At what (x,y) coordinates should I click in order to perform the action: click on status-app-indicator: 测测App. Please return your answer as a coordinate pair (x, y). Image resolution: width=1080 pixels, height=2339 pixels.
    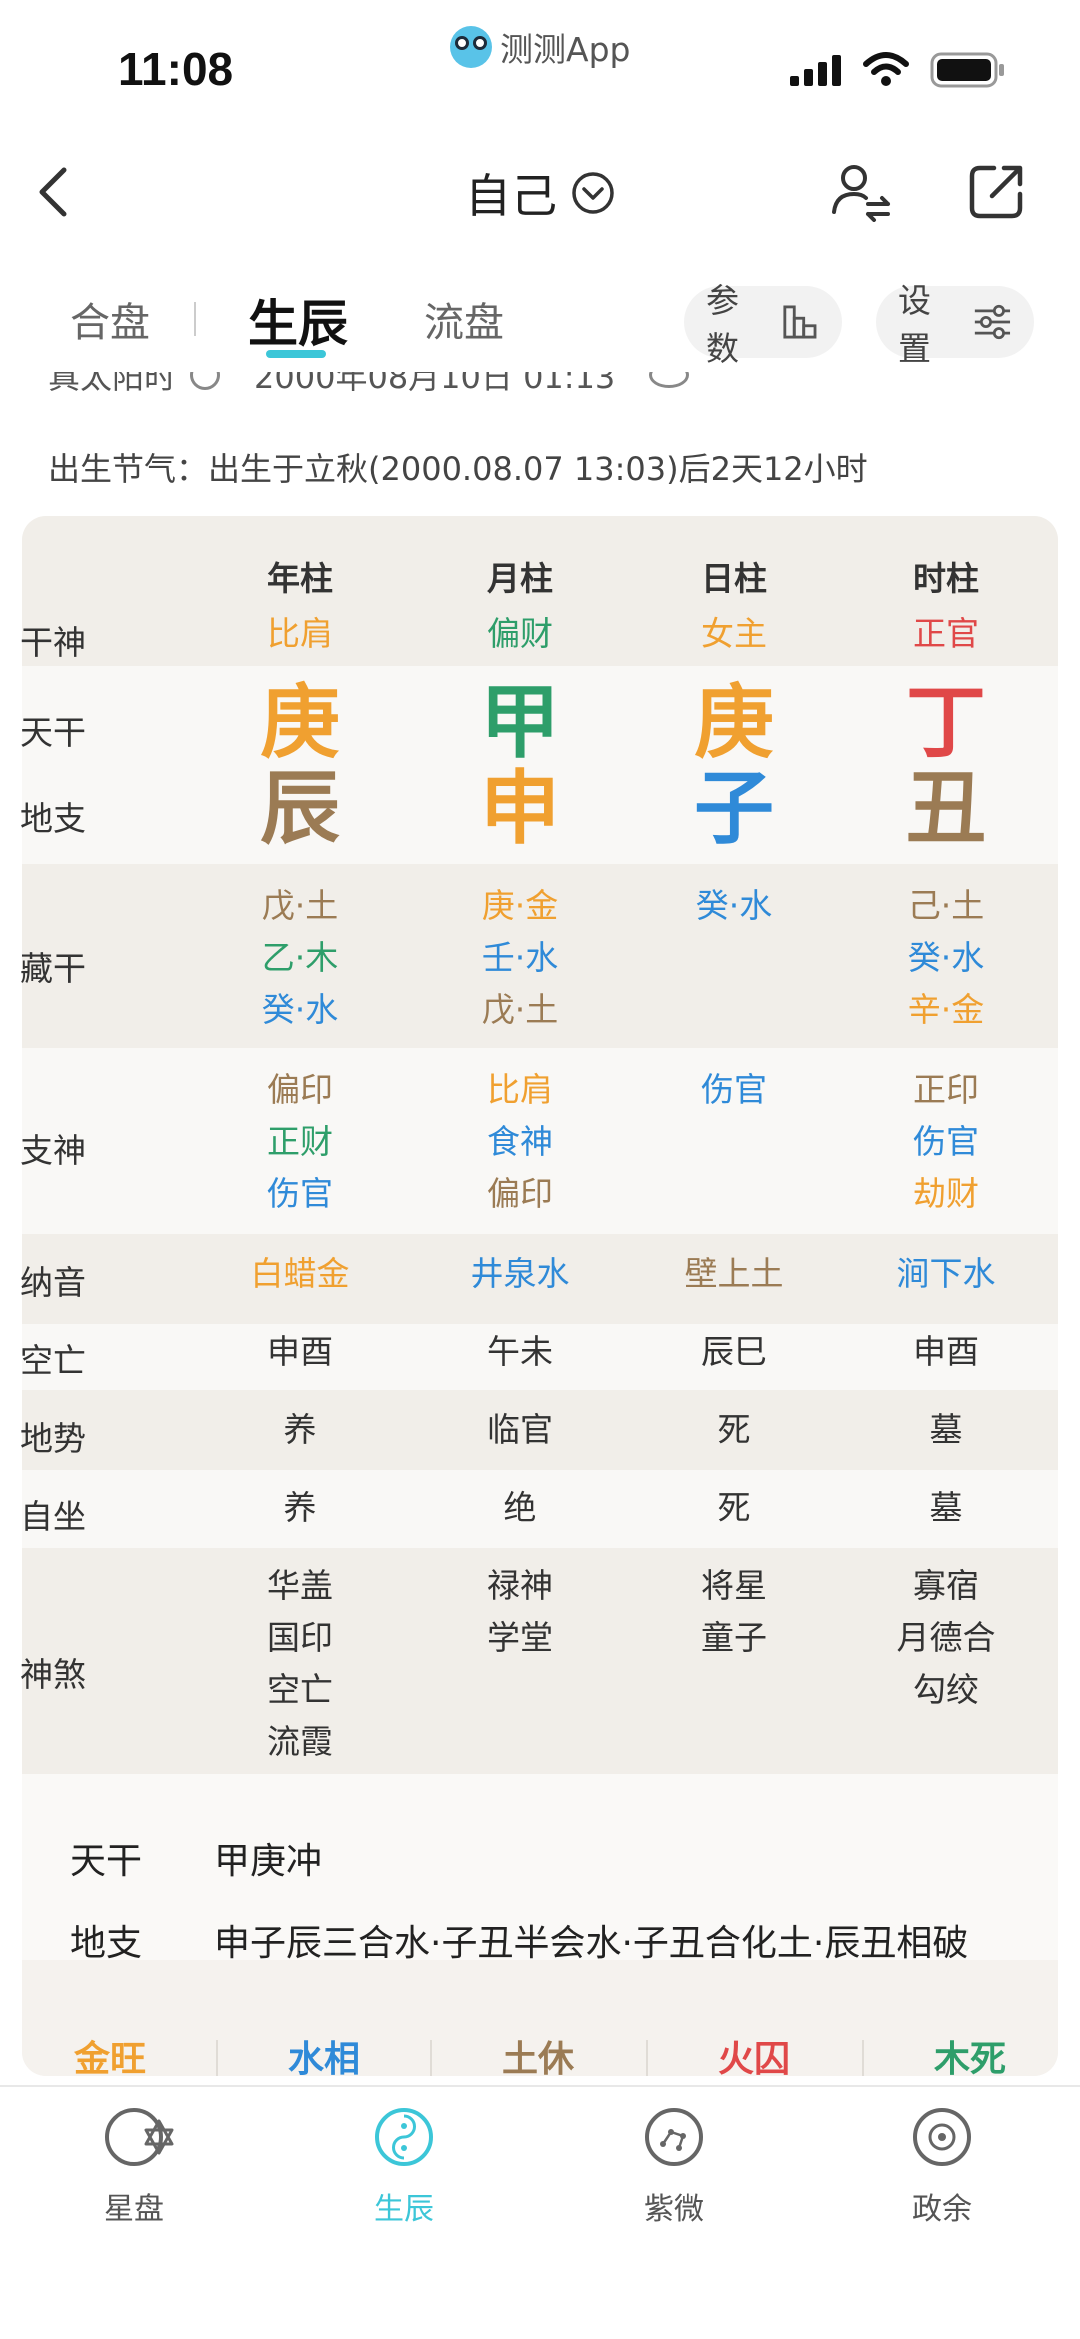
    Looking at the image, I should click on (540, 47).